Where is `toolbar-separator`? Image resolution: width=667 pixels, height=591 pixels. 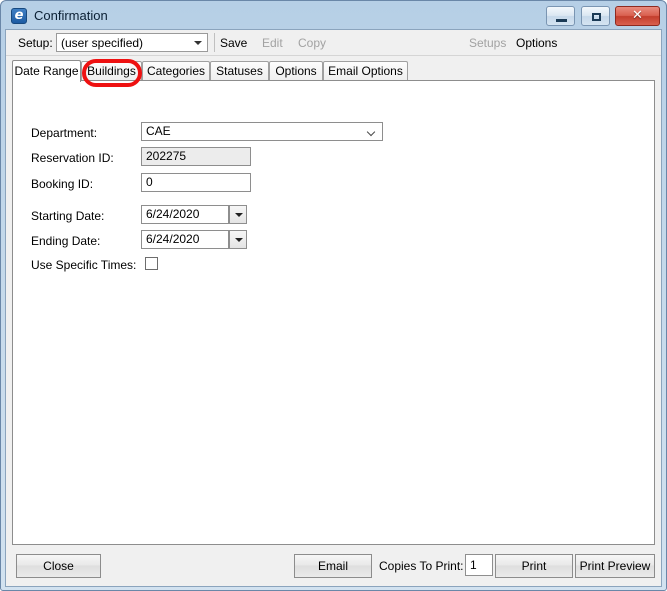 toolbar-separator is located at coordinates (214, 42).